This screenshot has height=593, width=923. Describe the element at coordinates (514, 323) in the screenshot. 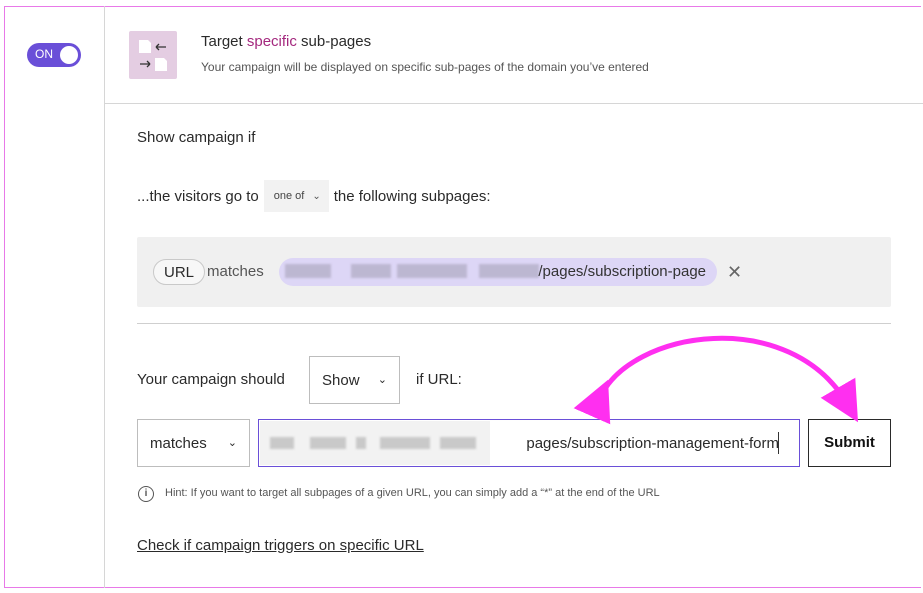

I see `section-divider` at that location.